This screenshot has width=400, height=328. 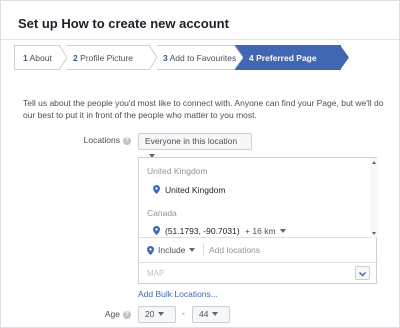 I want to click on step-number: 2, so click(x=75, y=58).